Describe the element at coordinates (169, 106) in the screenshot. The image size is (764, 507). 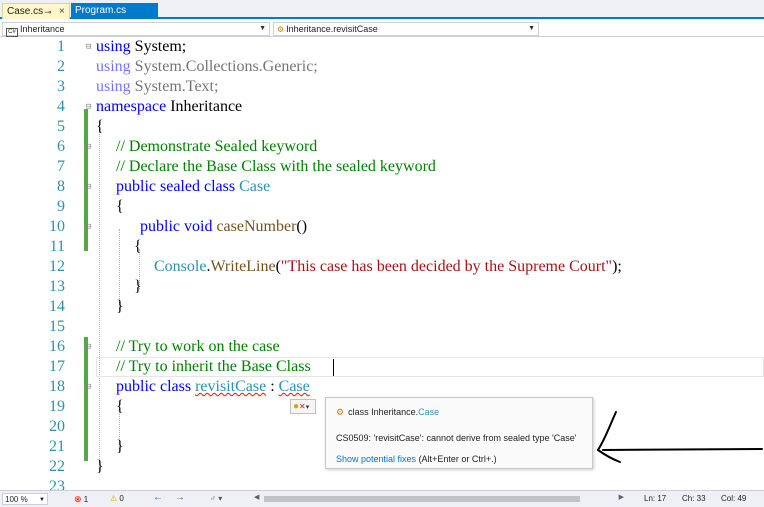
I see `code-line: namespace Inheritance` at that location.